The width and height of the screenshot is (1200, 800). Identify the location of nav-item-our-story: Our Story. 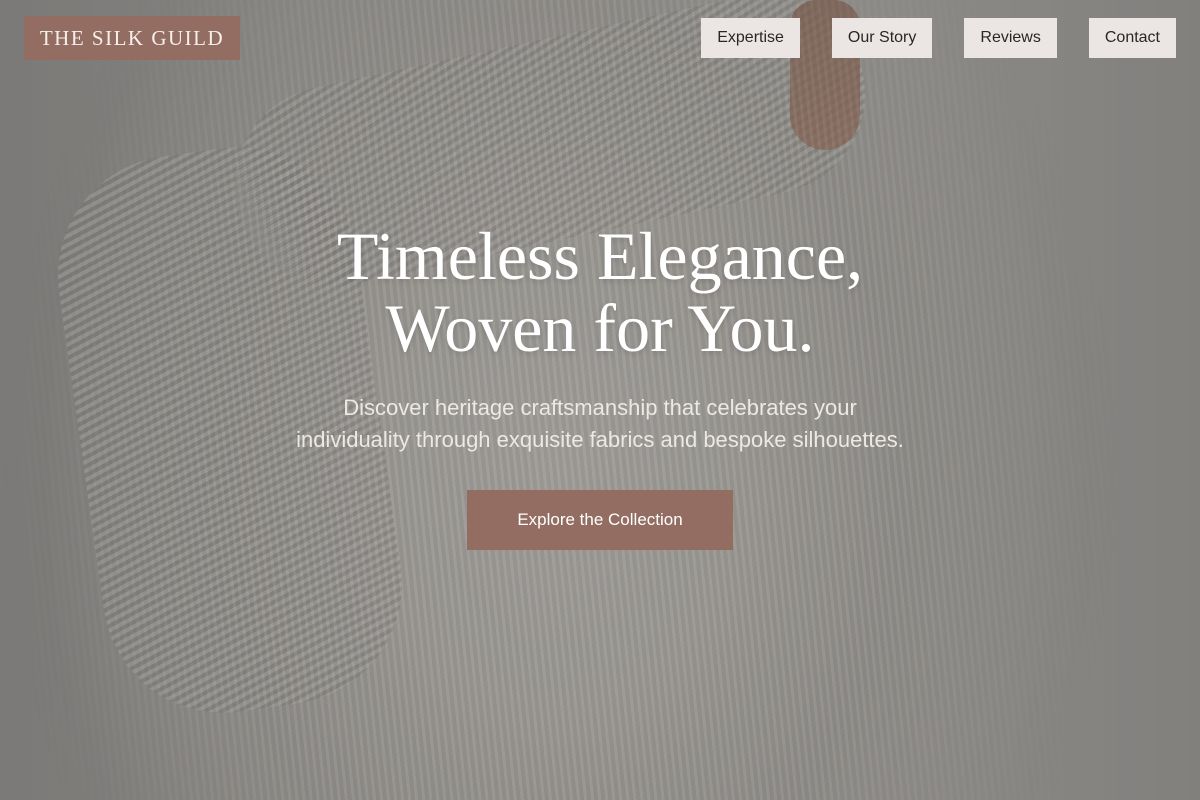
(882, 38).